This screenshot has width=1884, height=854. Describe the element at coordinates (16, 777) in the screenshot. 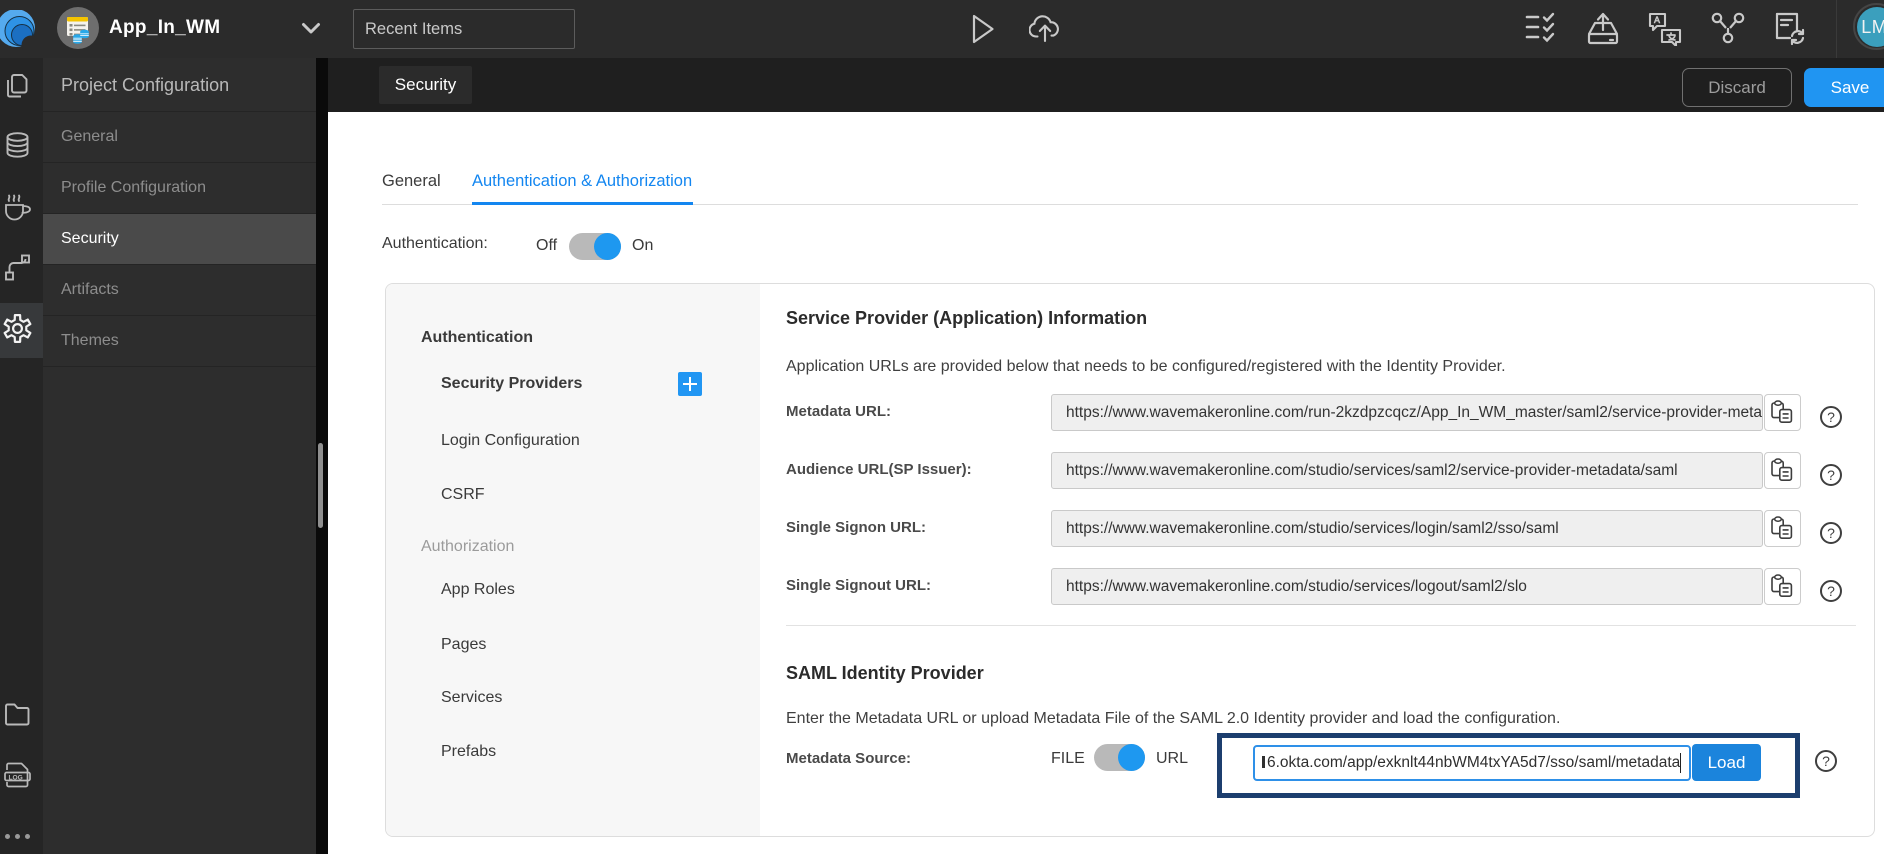

I see `svg-text: LOG` at that location.